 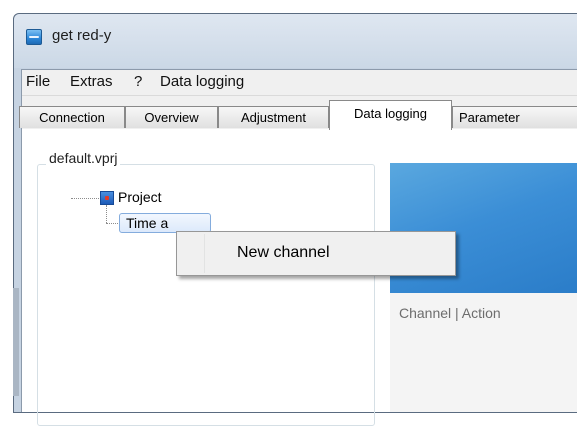 What do you see at coordinates (91, 81) in the screenshot?
I see `menu-extras: Extras` at bounding box center [91, 81].